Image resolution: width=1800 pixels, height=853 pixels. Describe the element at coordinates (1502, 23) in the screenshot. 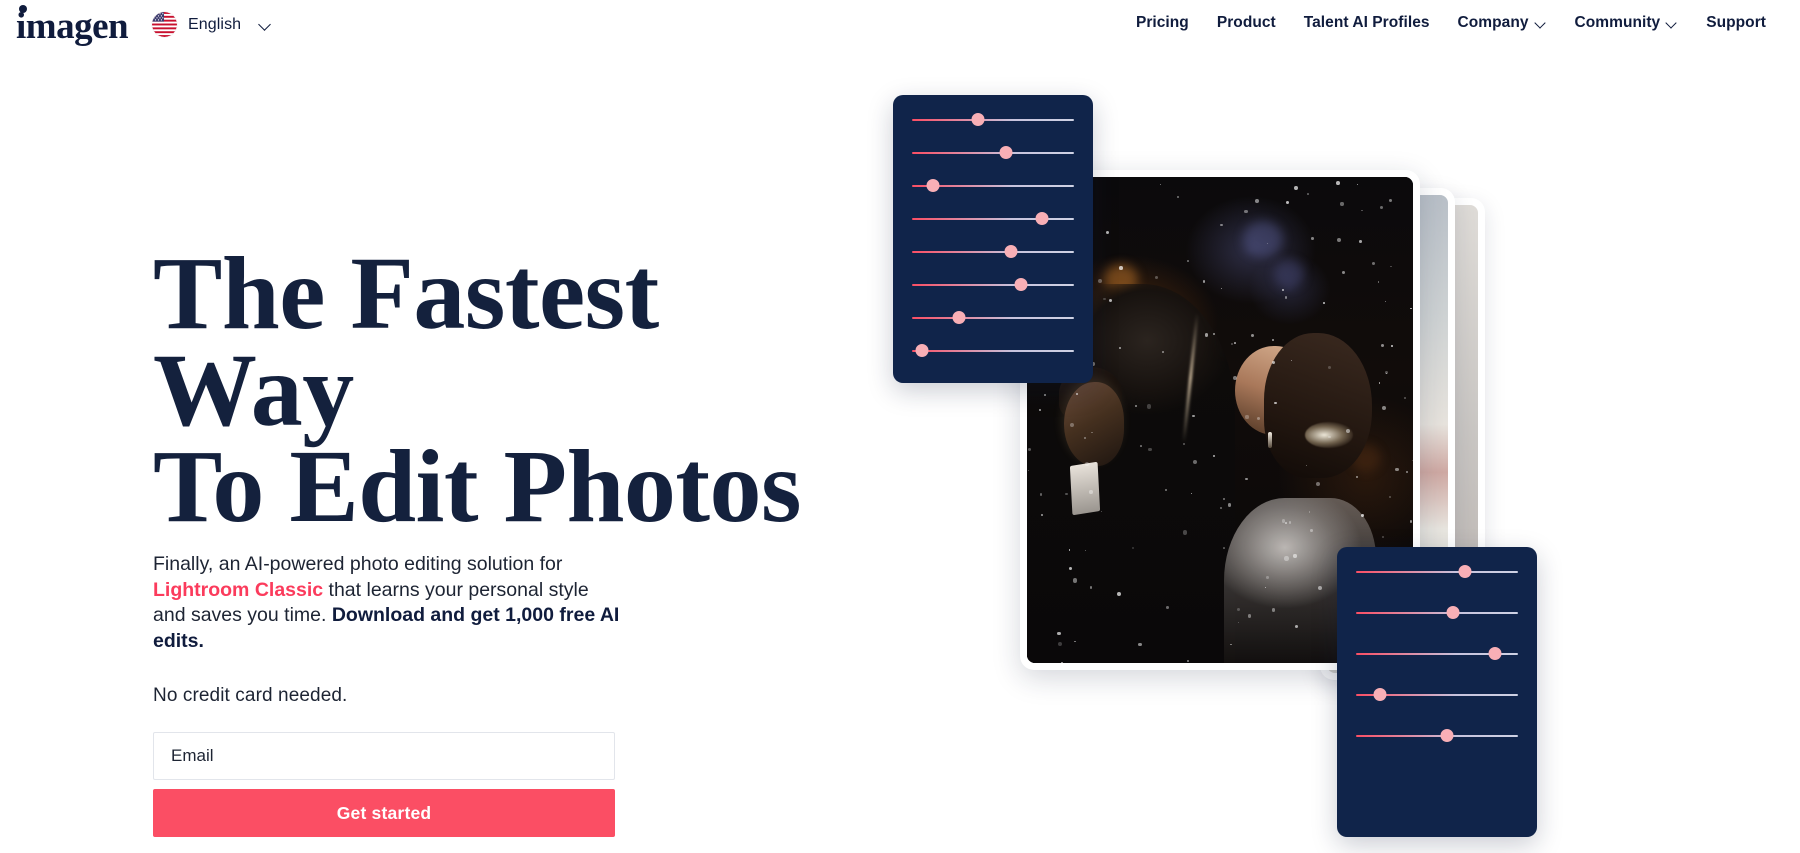

I see `nav-item-company: Company` at that location.